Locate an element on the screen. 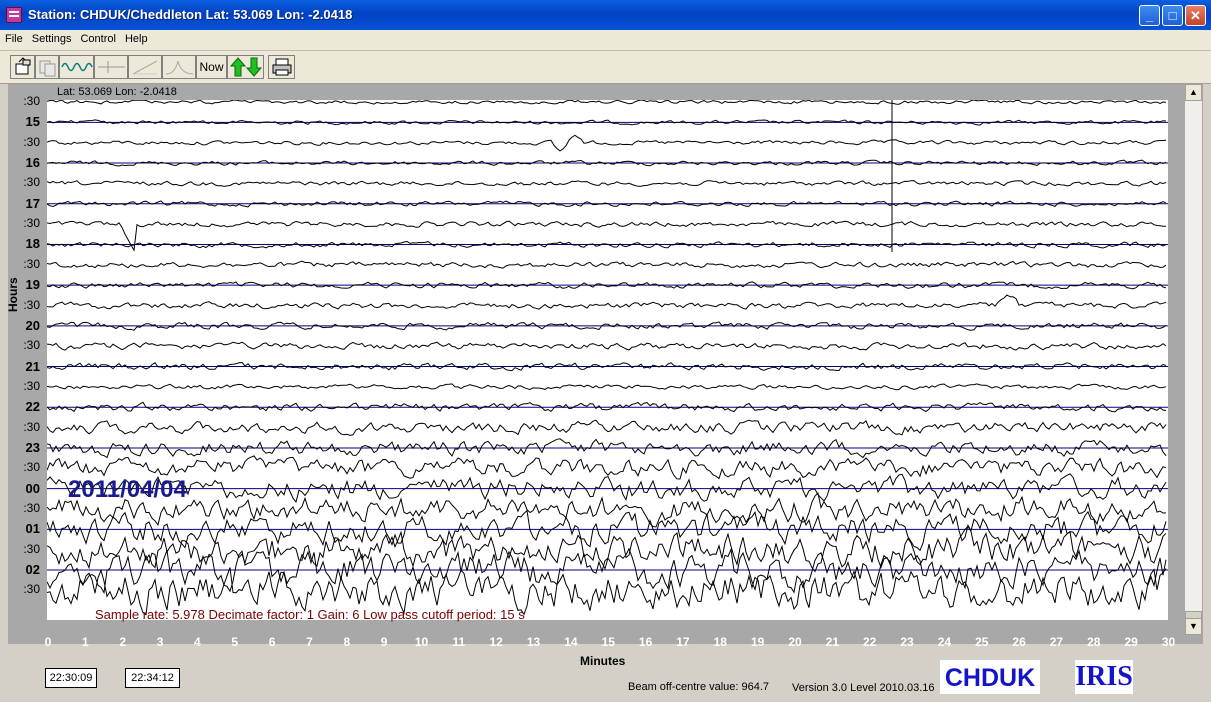 This screenshot has height=702, width=1211. x-tick-label: 10 is located at coordinates (421, 642).